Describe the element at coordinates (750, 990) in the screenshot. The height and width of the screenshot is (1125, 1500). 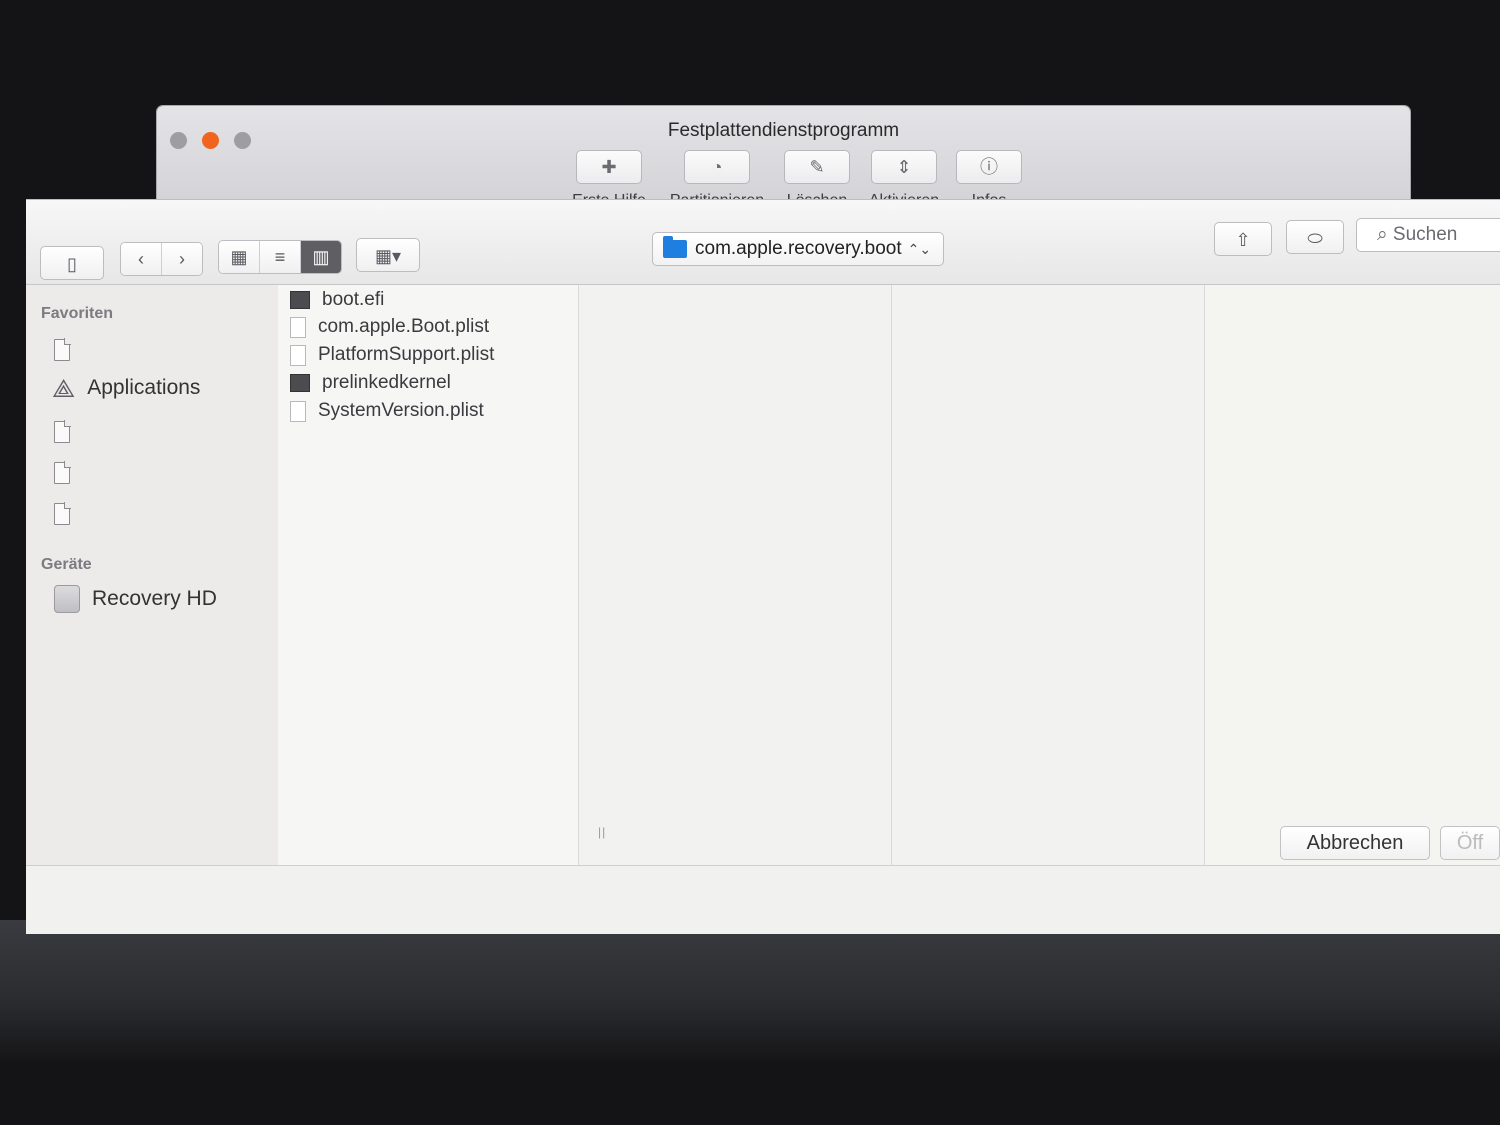
I see `screen-background` at that location.